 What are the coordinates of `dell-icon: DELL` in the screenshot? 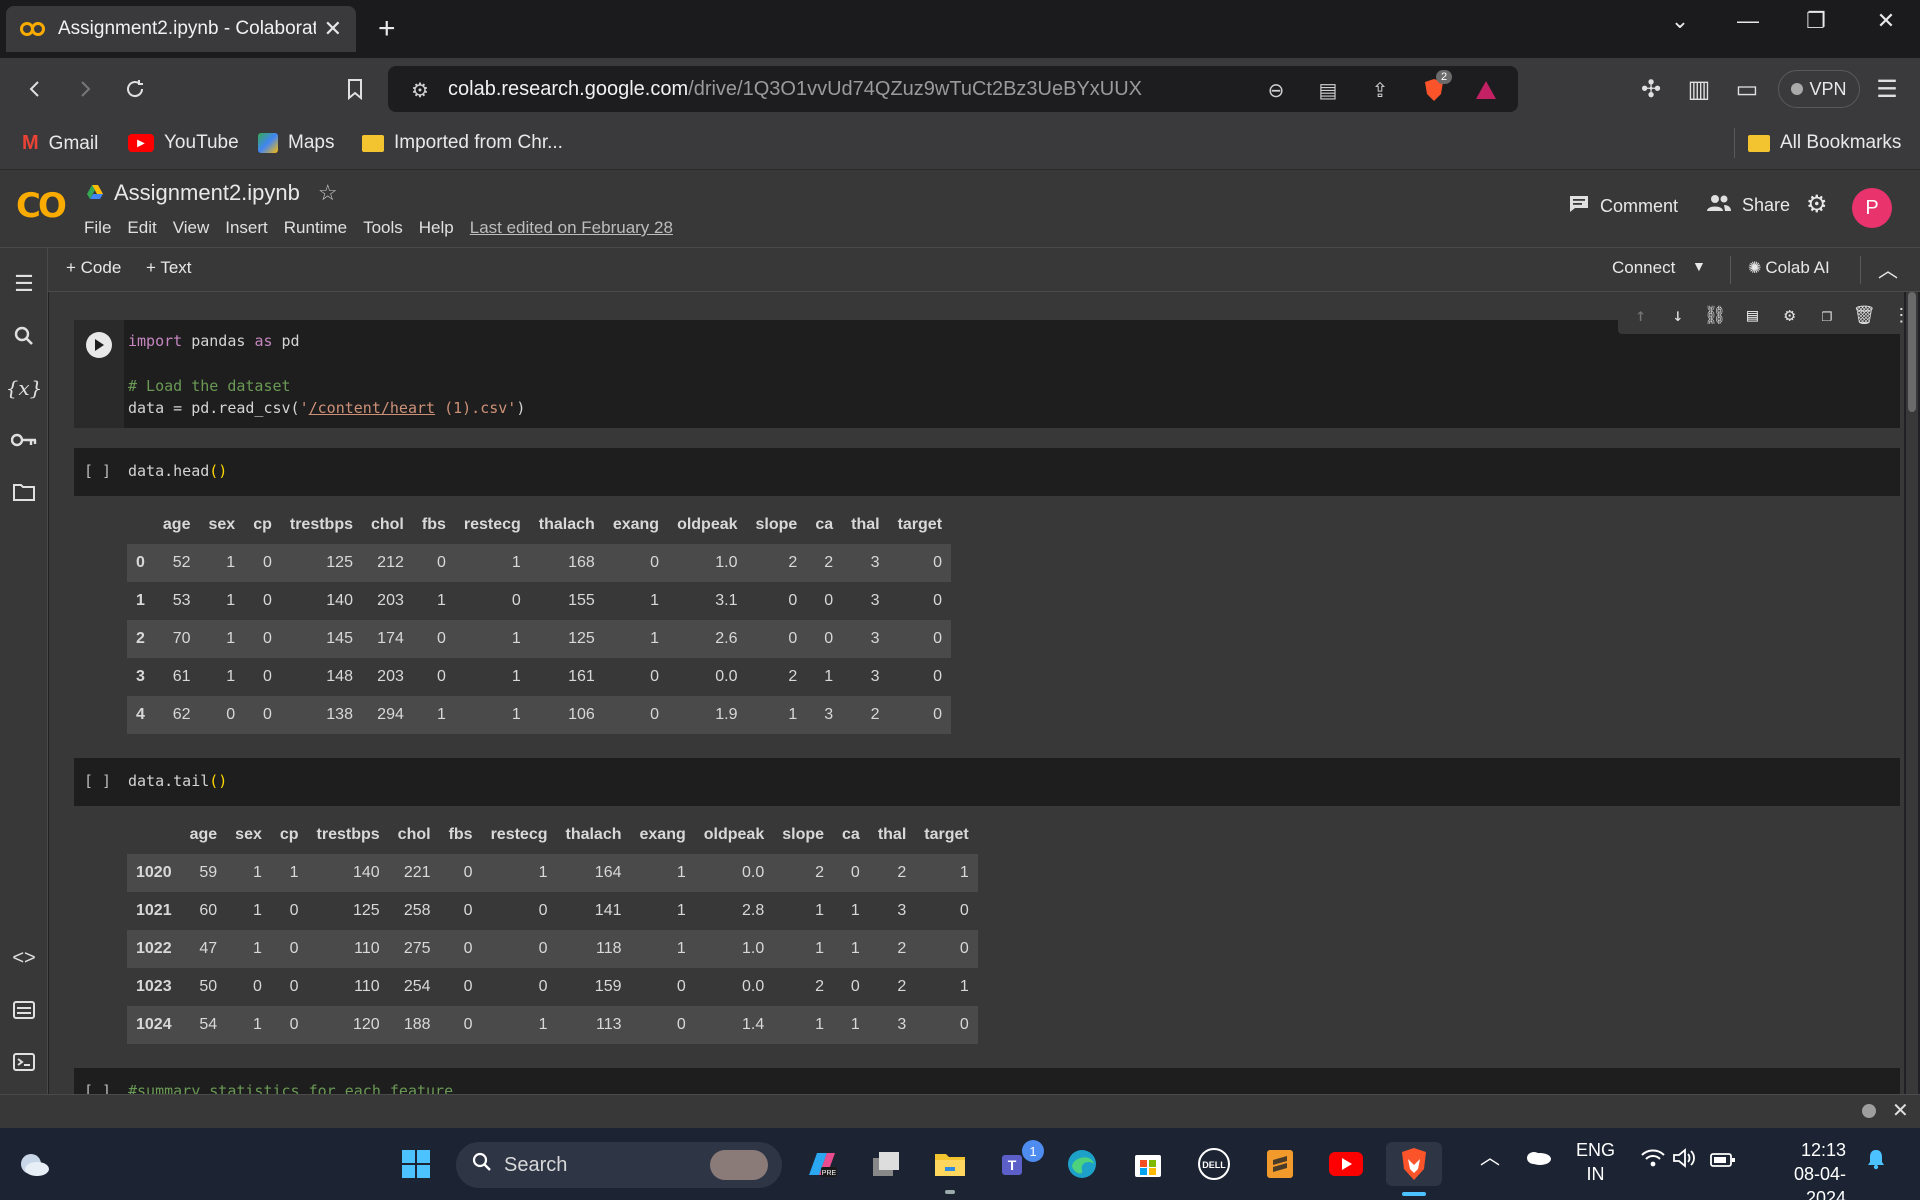 It's located at (1214, 1164).